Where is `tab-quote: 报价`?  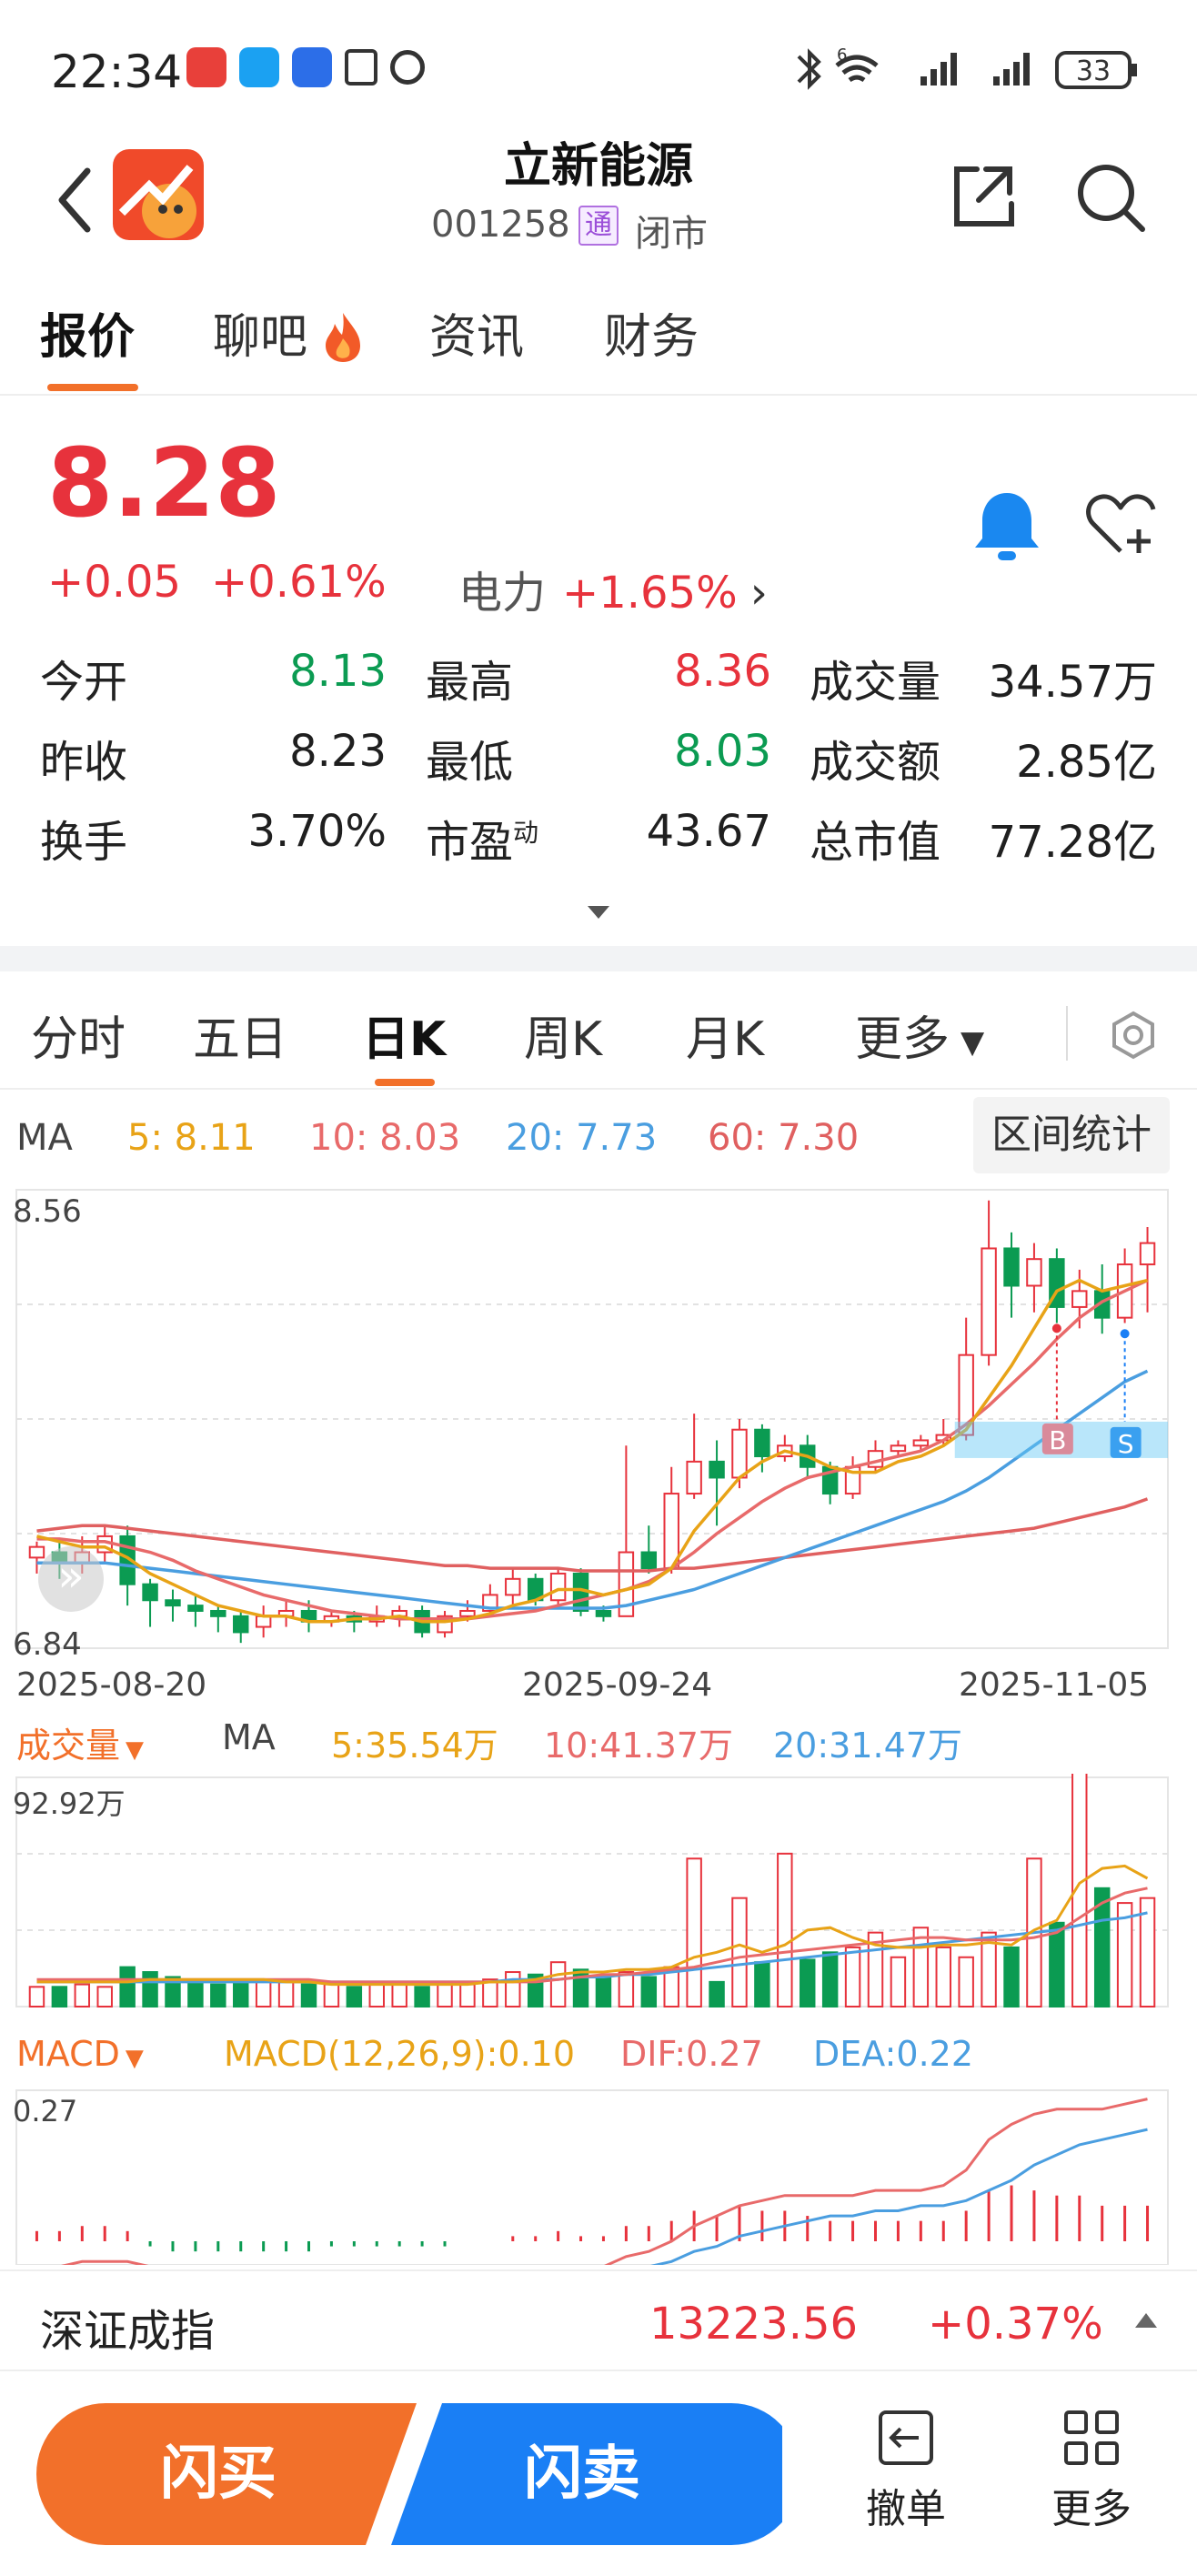
tab-quote: 报价 is located at coordinates (87, 332).